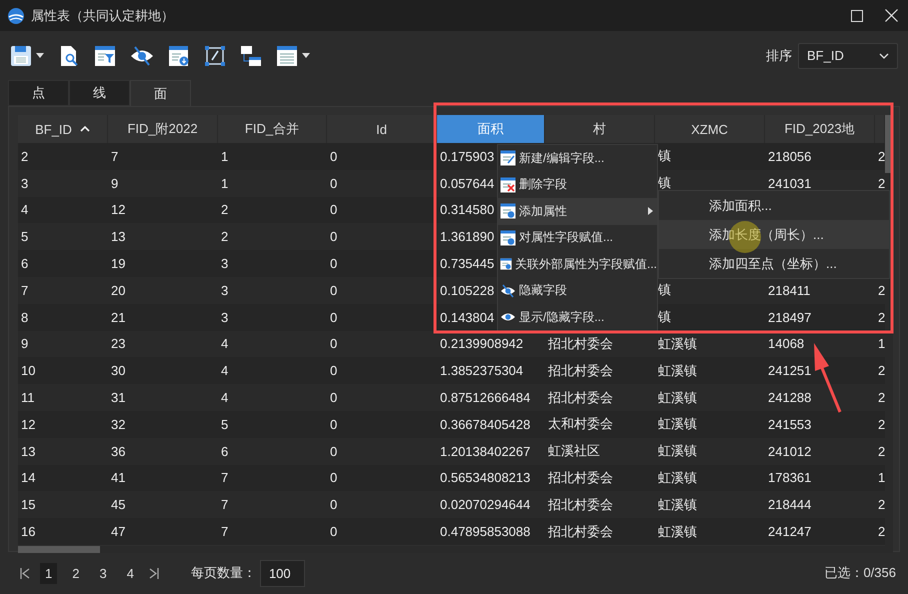  I want to click on table-cell: 241288, so click(790, 398).